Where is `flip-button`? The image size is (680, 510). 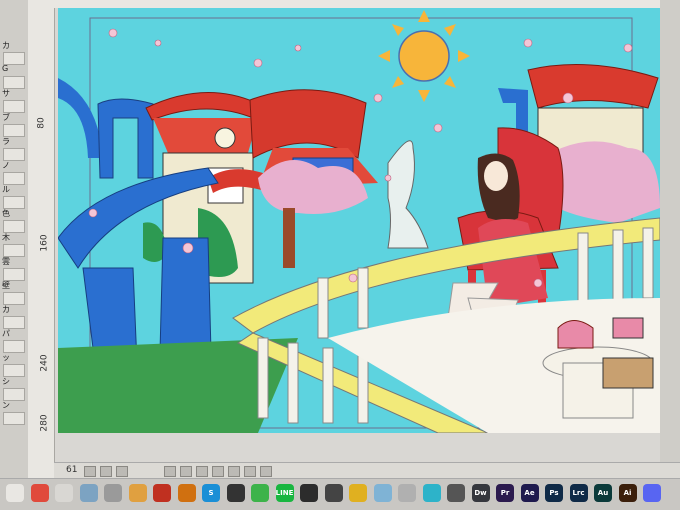 flip-button is located at coordinates (218, 471).